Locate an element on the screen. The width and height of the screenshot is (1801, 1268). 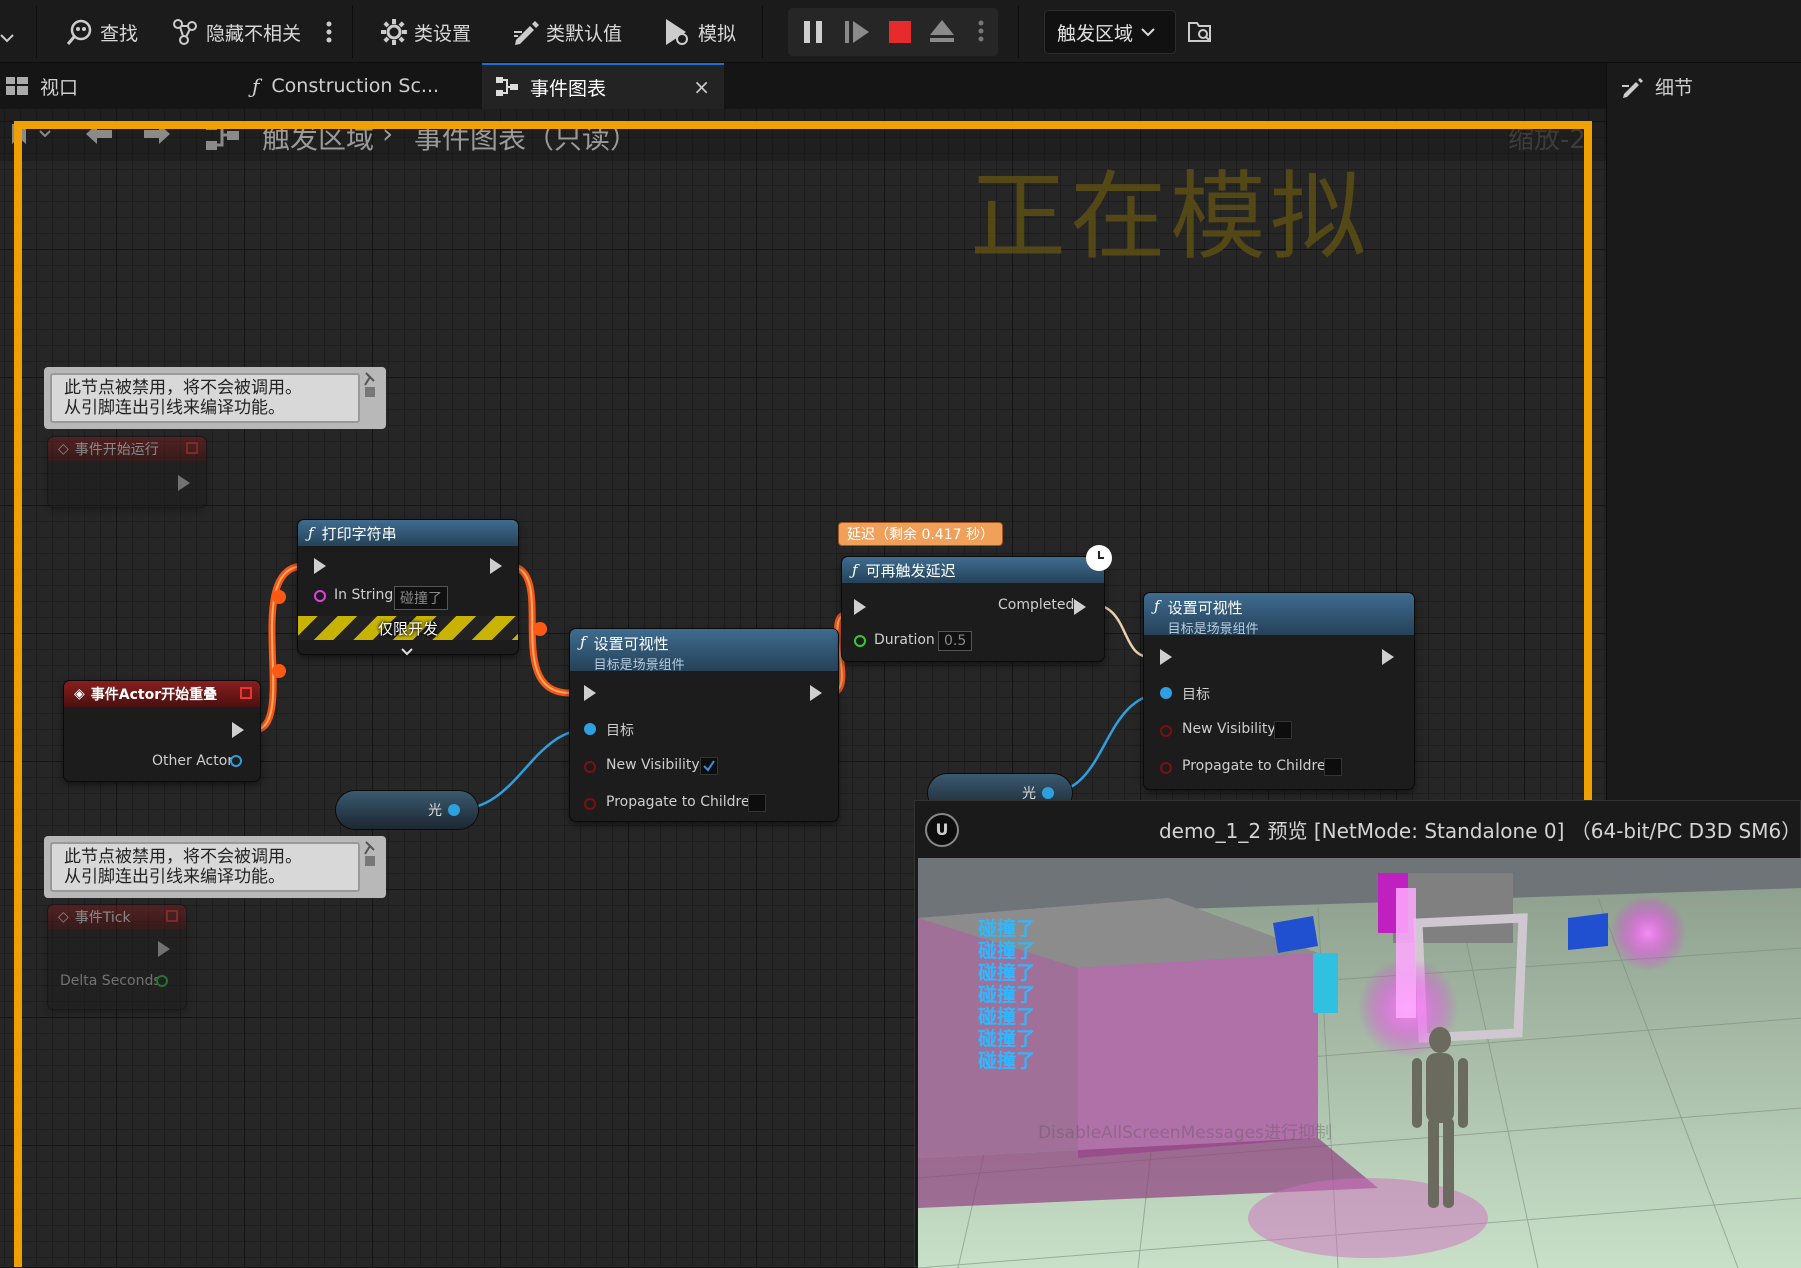
hide-unrelated-button: 隐藏不相关 is located at coordinates (236, 32).